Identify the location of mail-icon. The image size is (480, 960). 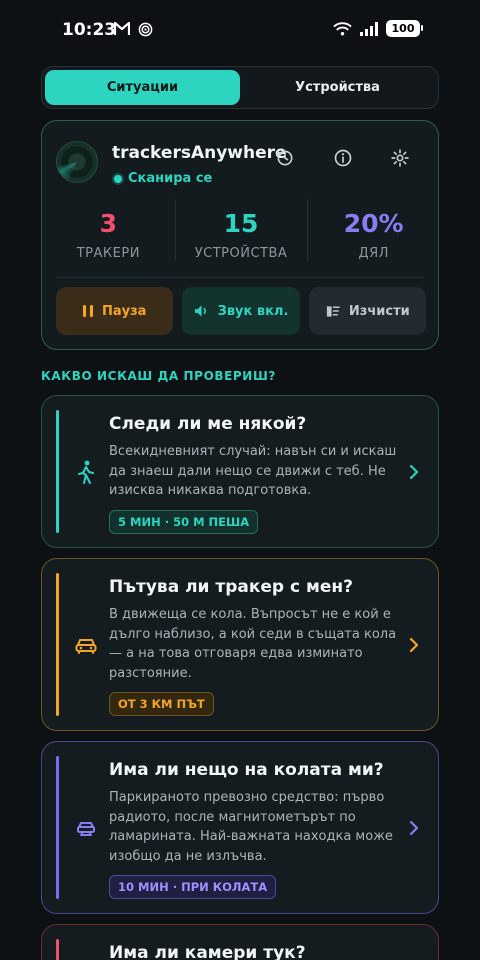
(122, 28).